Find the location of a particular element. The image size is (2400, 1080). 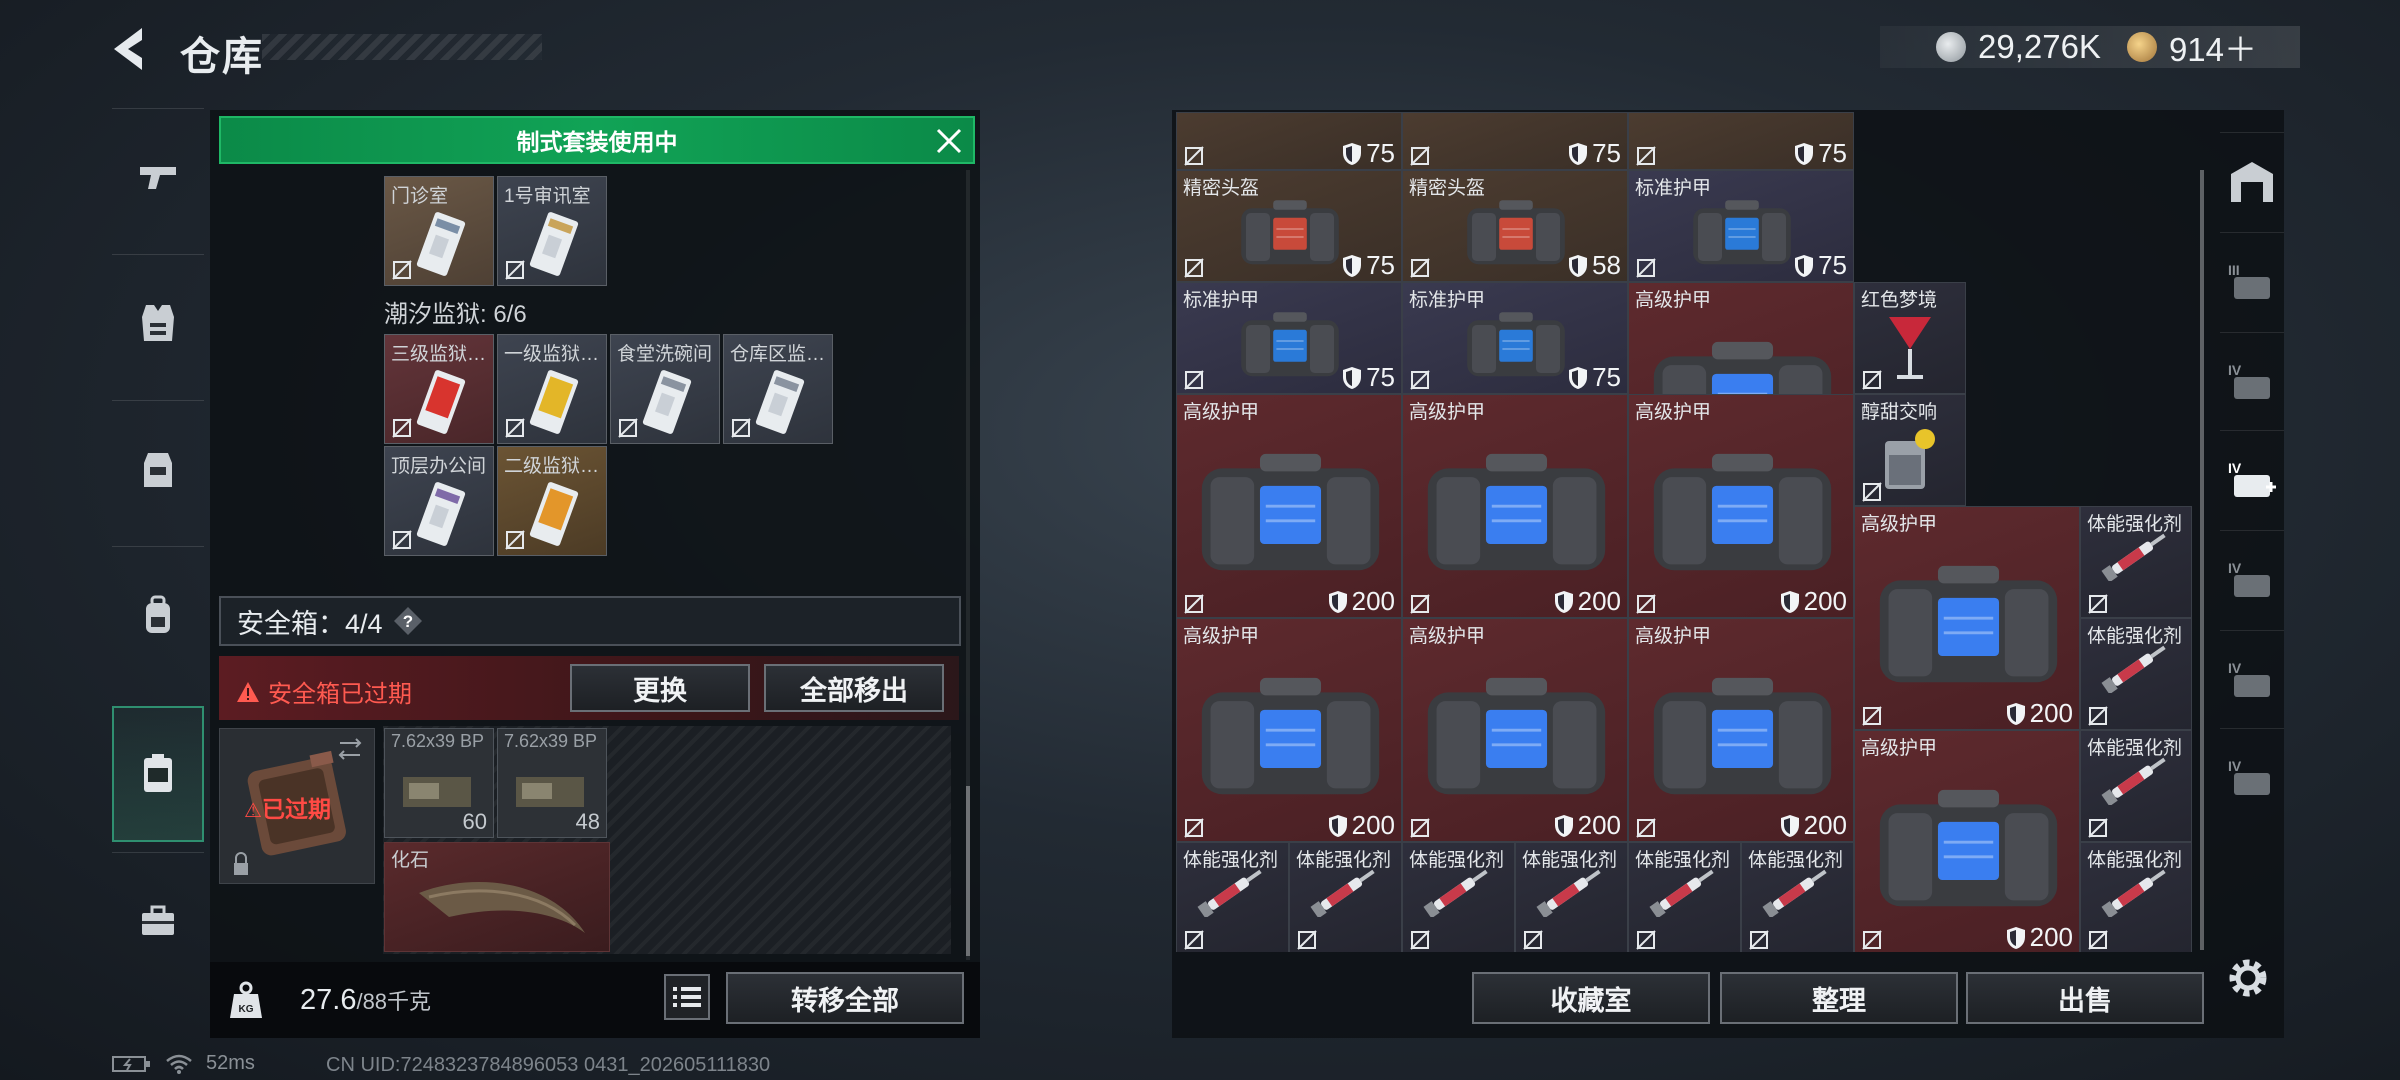

close-banner-button is located at coordinates (949, 141).